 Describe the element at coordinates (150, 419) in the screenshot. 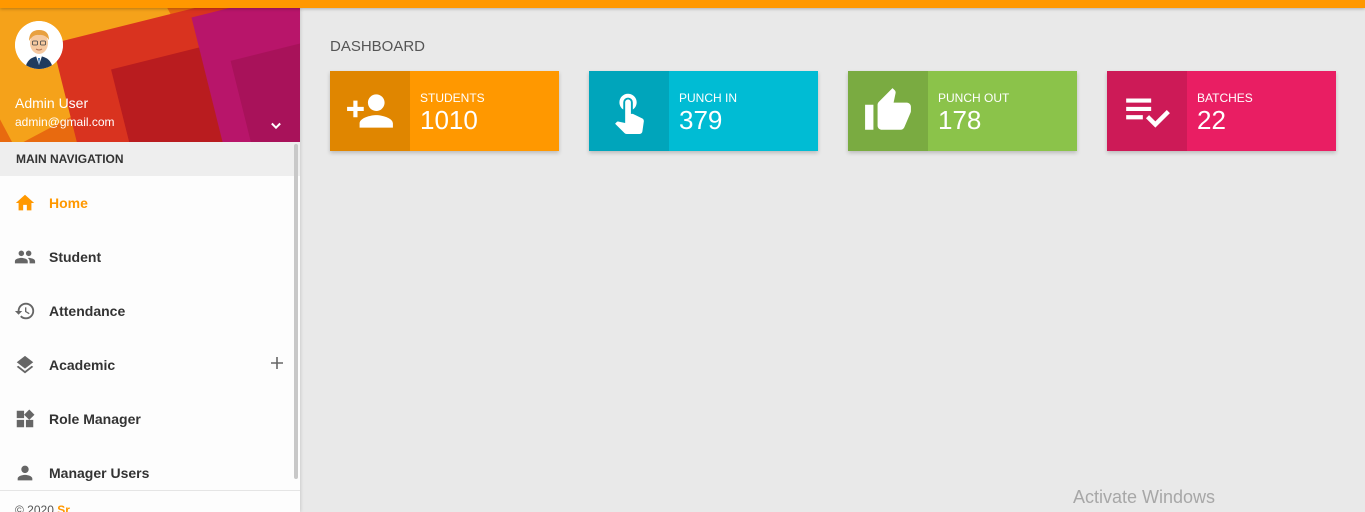

I see `sidebar-item-role-manager: Role Manager` at that location.